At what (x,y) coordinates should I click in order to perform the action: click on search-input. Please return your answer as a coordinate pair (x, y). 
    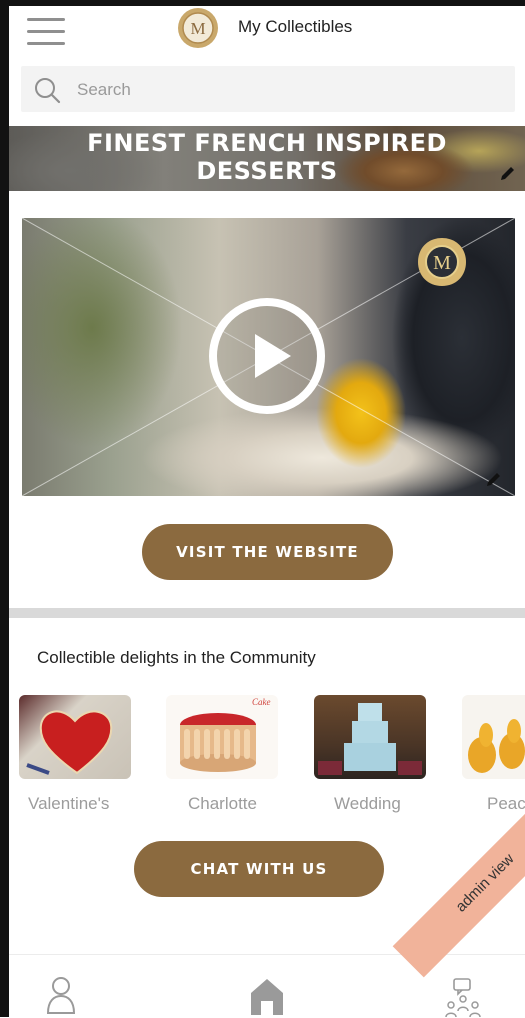
    Looking at the image, I should click on (287, 90).